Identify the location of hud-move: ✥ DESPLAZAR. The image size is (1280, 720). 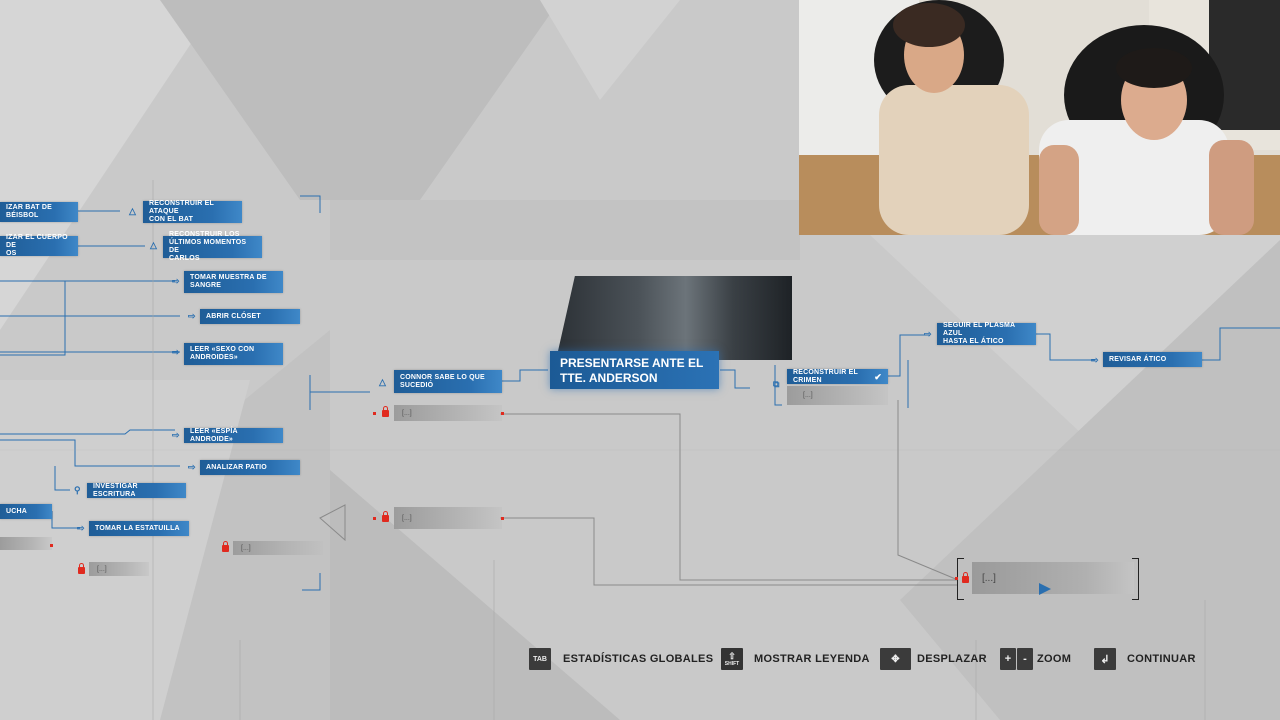
(933, 659).